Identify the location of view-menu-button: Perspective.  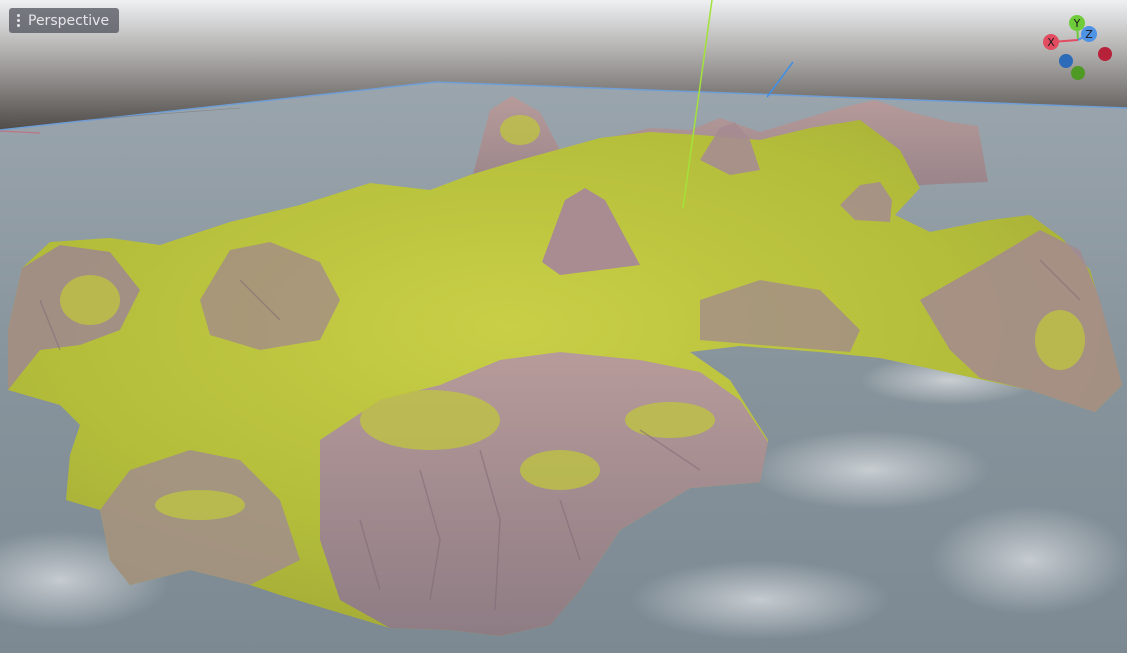
(64, 20).